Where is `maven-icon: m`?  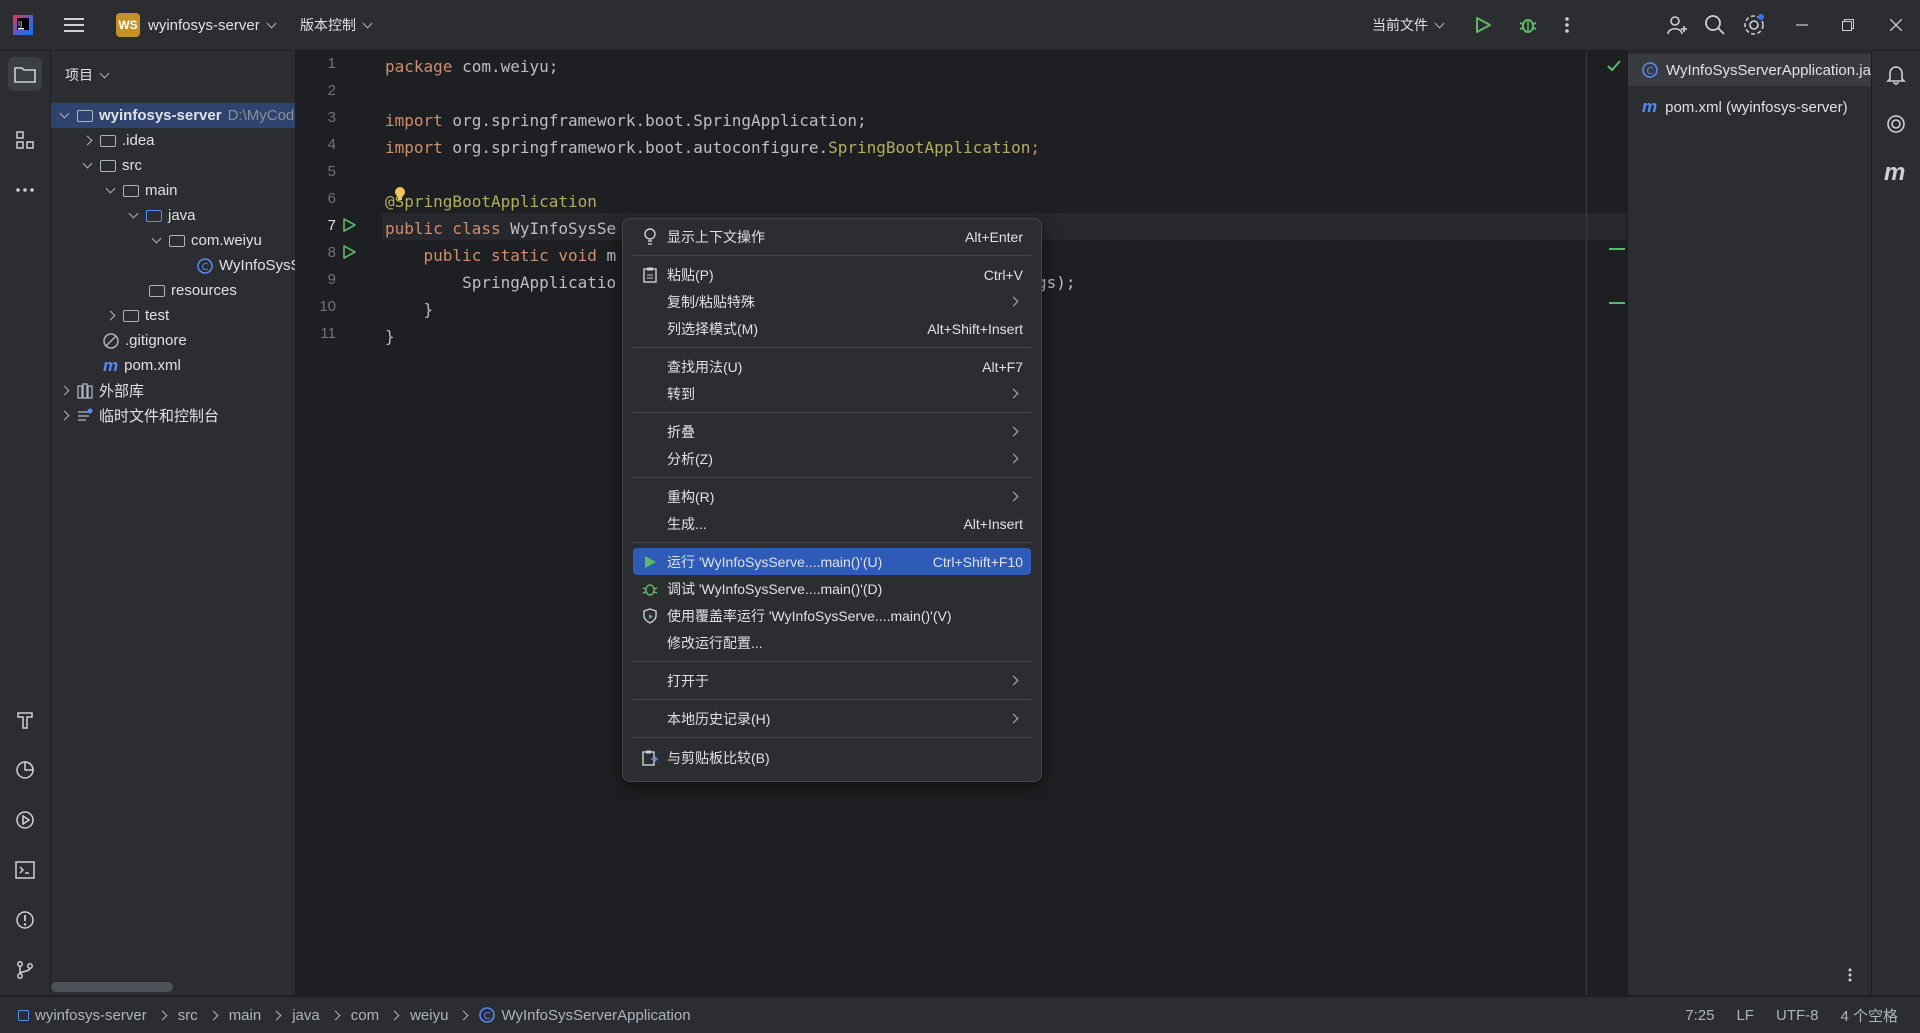
maven-icon: m is located at coordinates (1894, 173).